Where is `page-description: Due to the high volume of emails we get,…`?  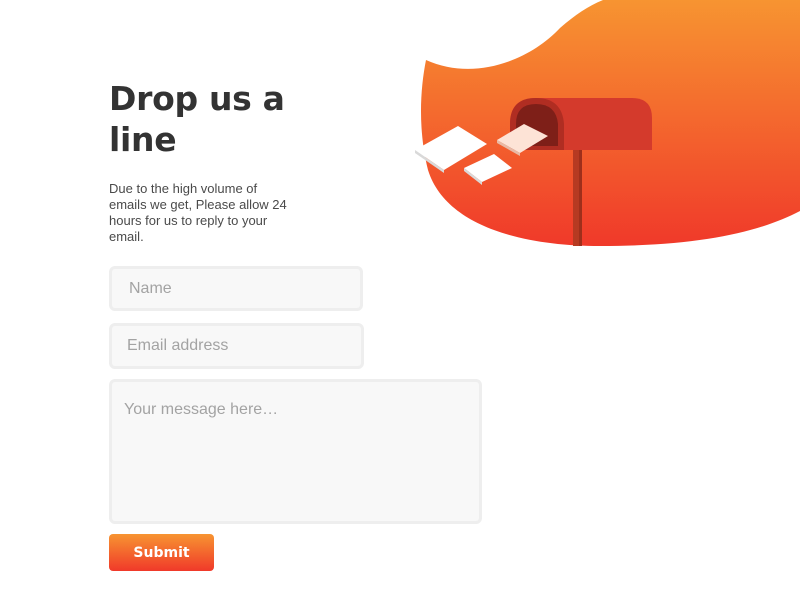 page-description: Due to the high volume of emails we get,… is located at coordinates (198, 212).